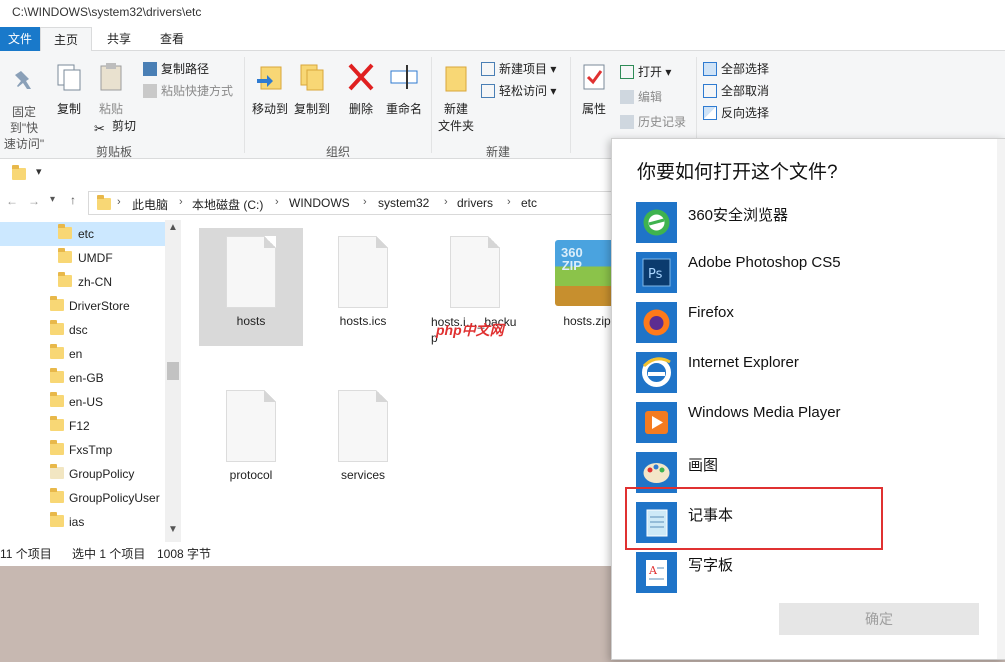 This screenshot has width=1005, height=662. I want to click on rename-button: 重命名, so click(404, 89).